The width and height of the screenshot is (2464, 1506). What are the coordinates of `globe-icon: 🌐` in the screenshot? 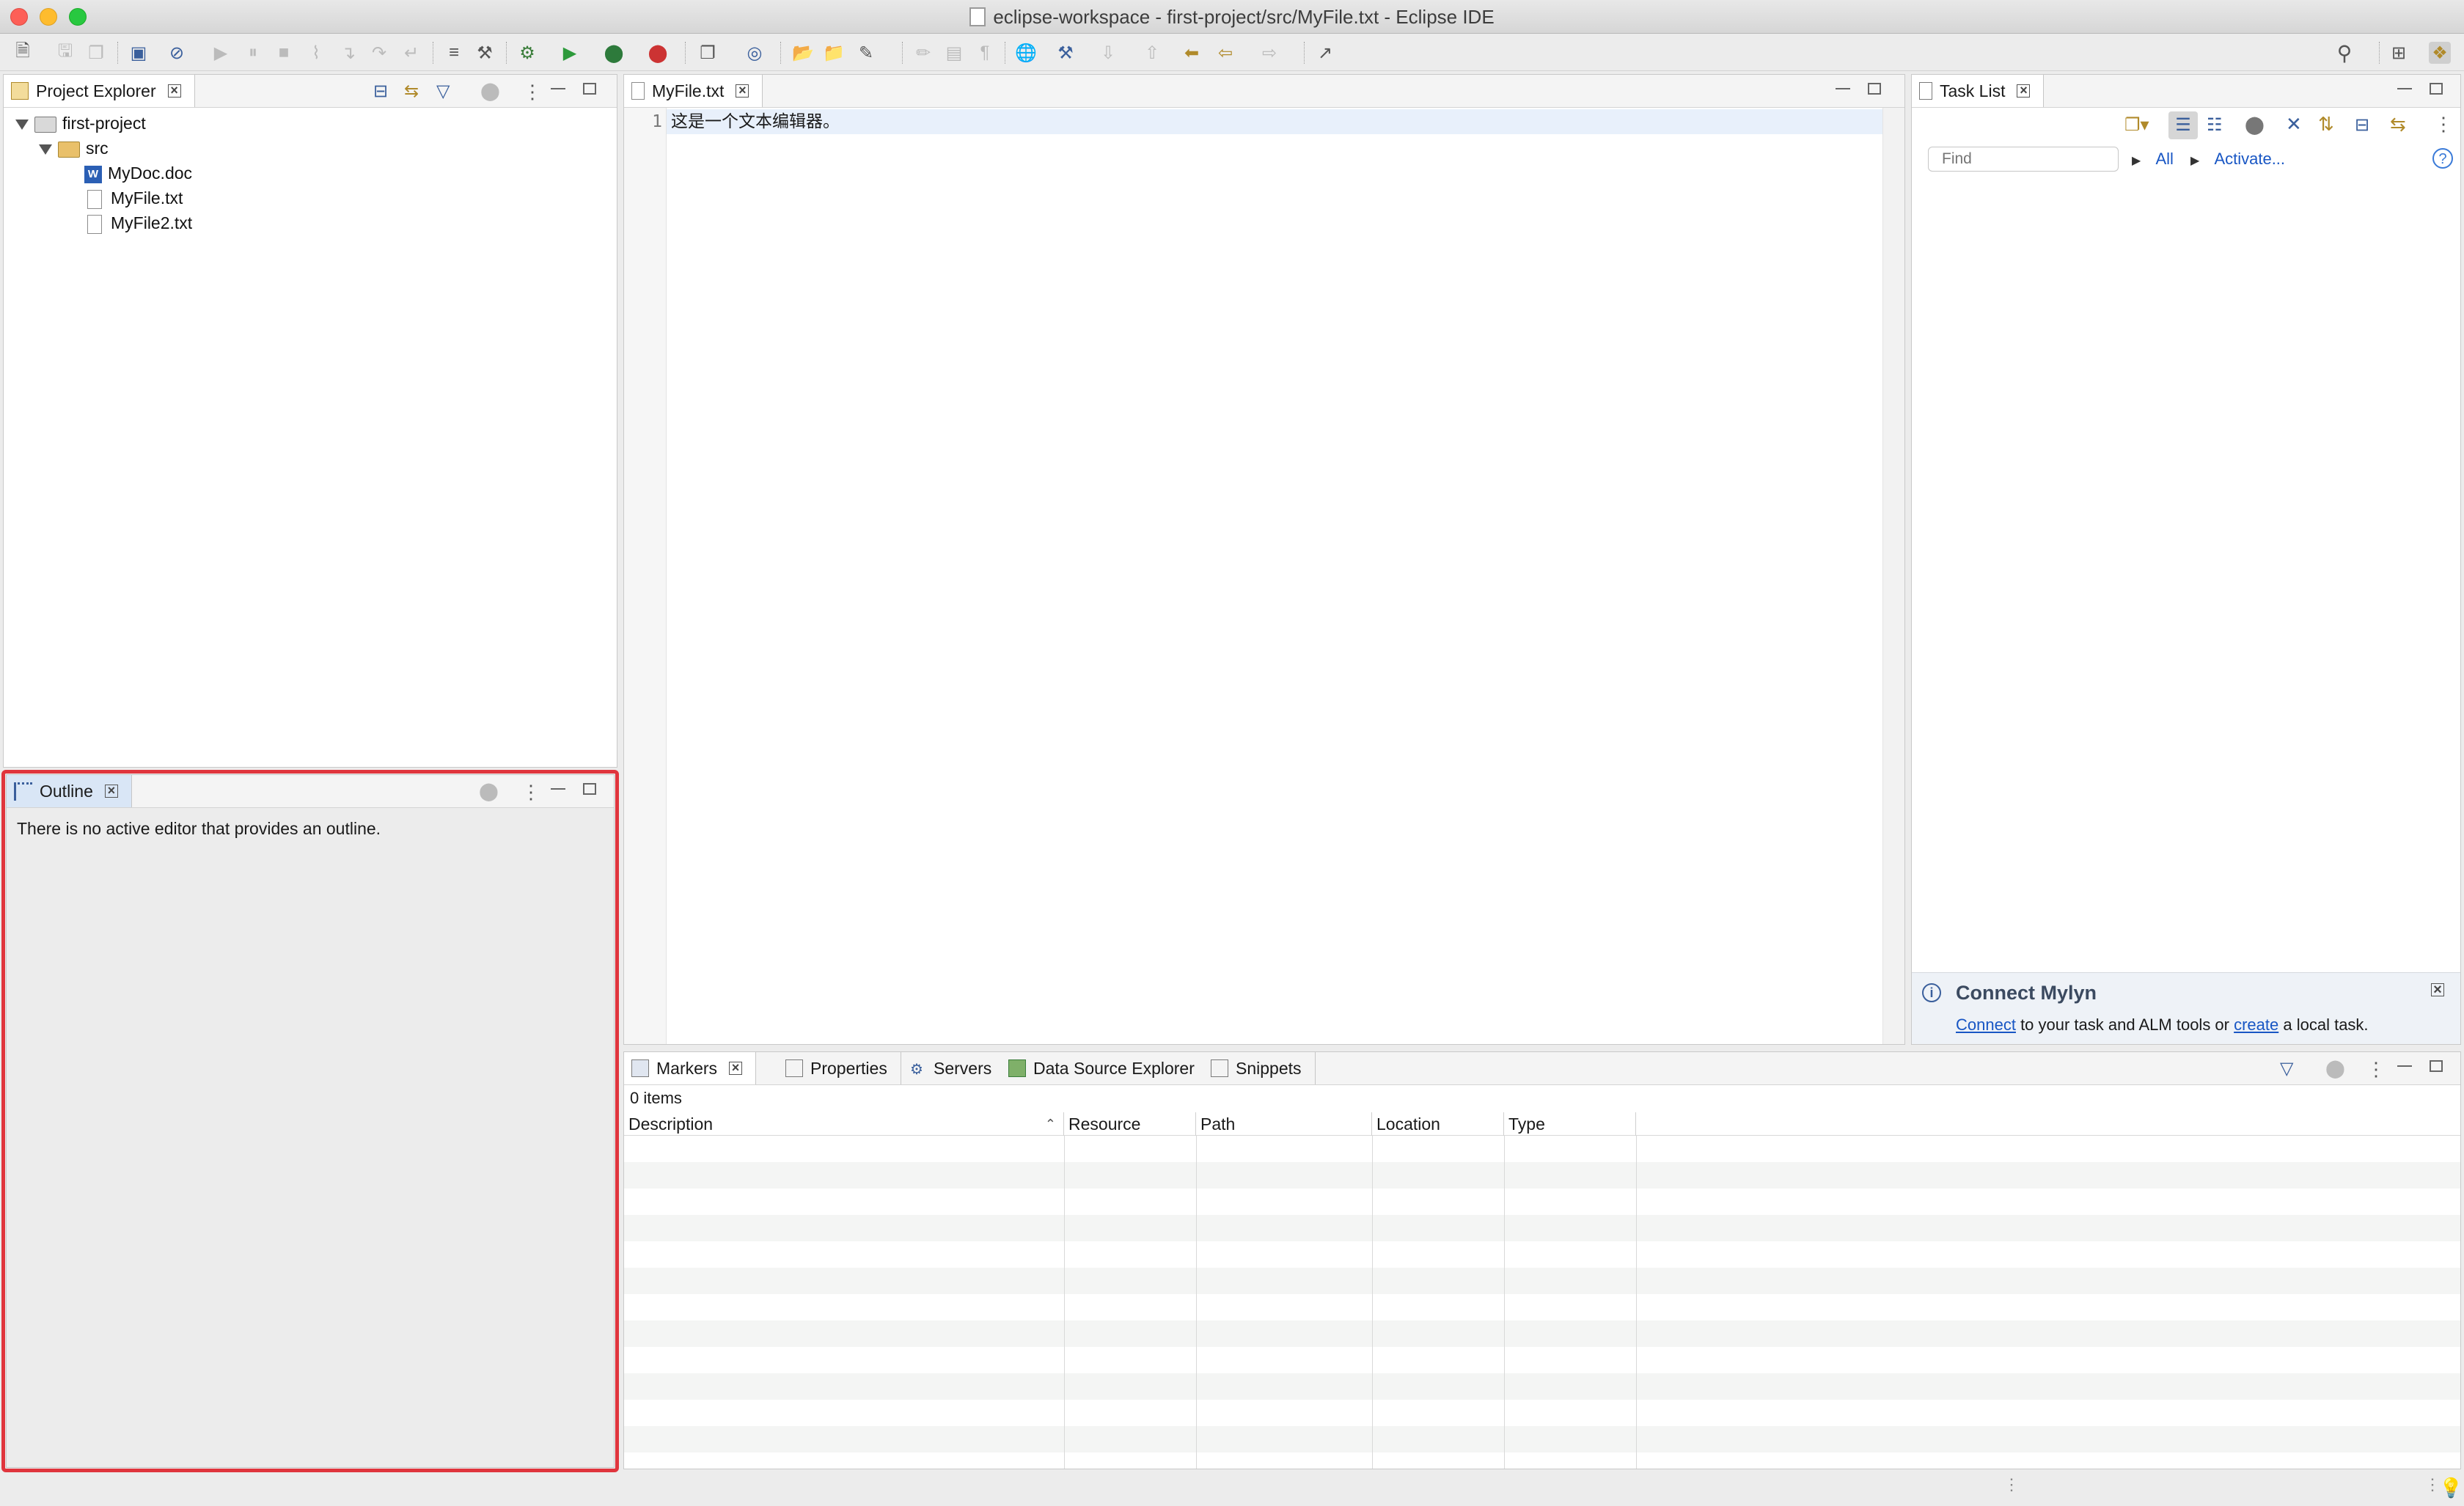 It's located at (1026, 53).